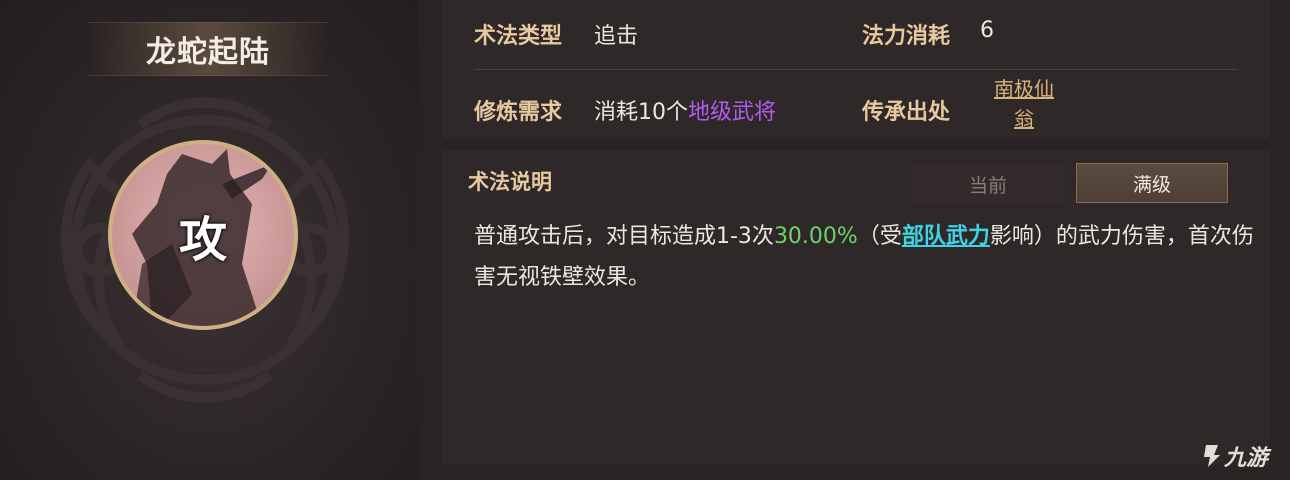 The height and width of the screenshot is (480, 1290). Describe the element at coordinates (202, 240) in the screenshot. I see `skill-type-char: 攻` at that location.